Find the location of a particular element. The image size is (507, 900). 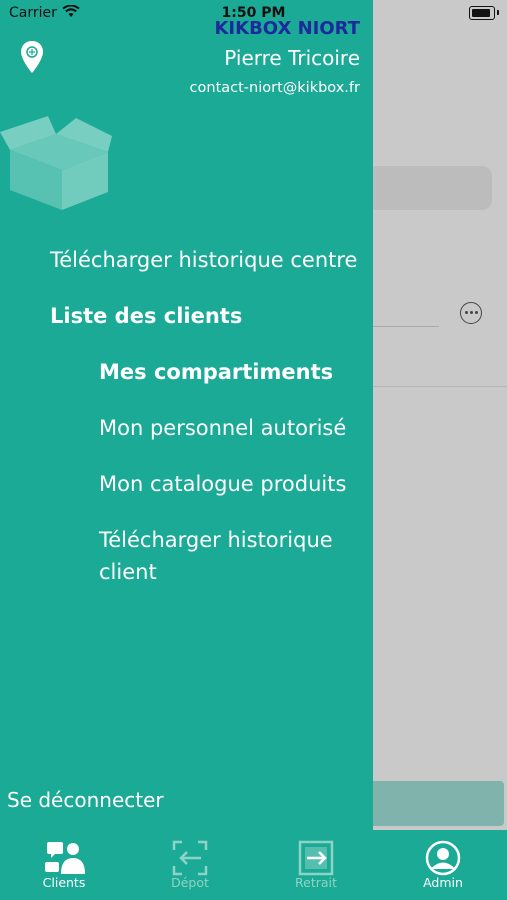

status-bar: Carrier 1:50 PM is located at coordinates (253, 14).